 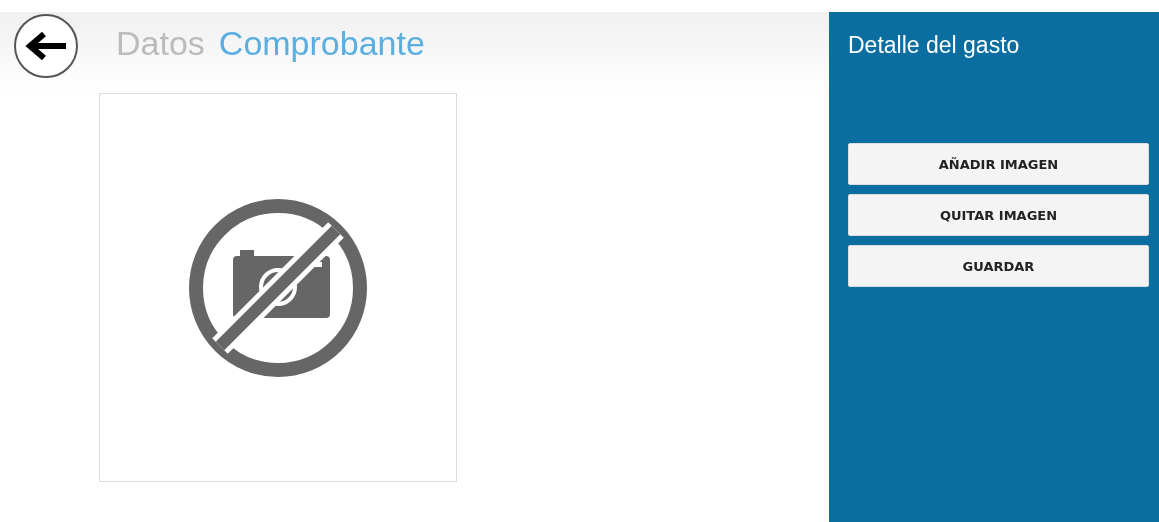 What do you see at coordinates (934, 45) in the screenshot?
I see `panel-title: Detalle del gasto` at bounding box center [934, 45].